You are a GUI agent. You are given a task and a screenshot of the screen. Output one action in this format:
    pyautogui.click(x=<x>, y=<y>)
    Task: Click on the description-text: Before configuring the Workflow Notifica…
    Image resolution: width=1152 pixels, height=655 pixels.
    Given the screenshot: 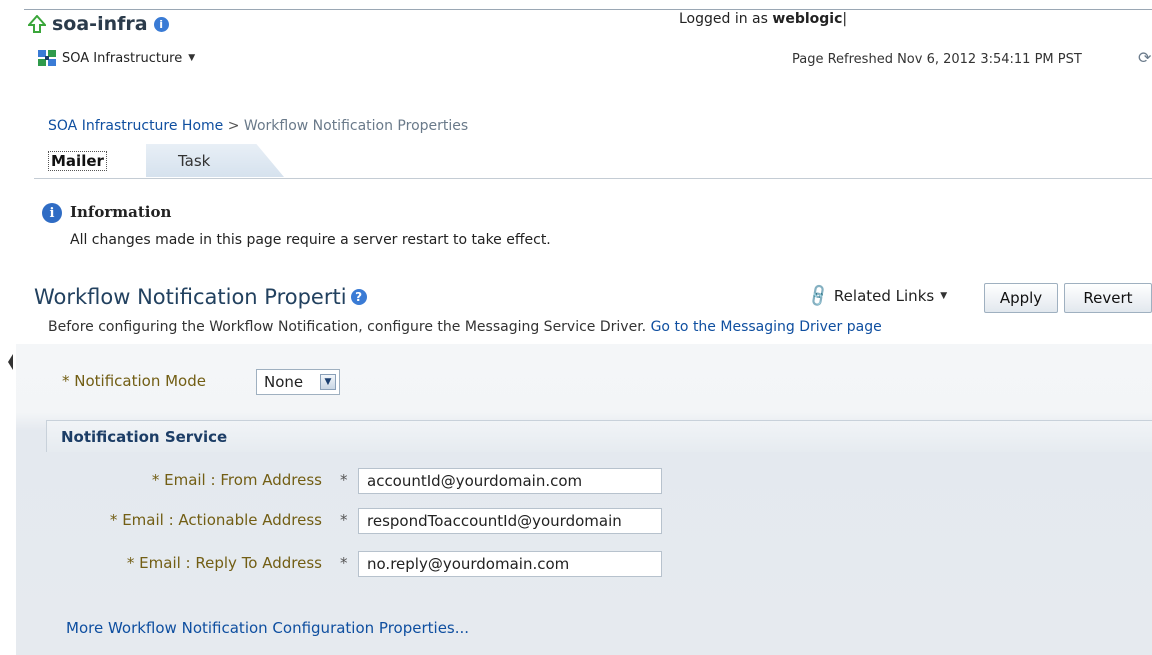 What is the action you would take?
    pyautogui.click(x=347, y=327)
    